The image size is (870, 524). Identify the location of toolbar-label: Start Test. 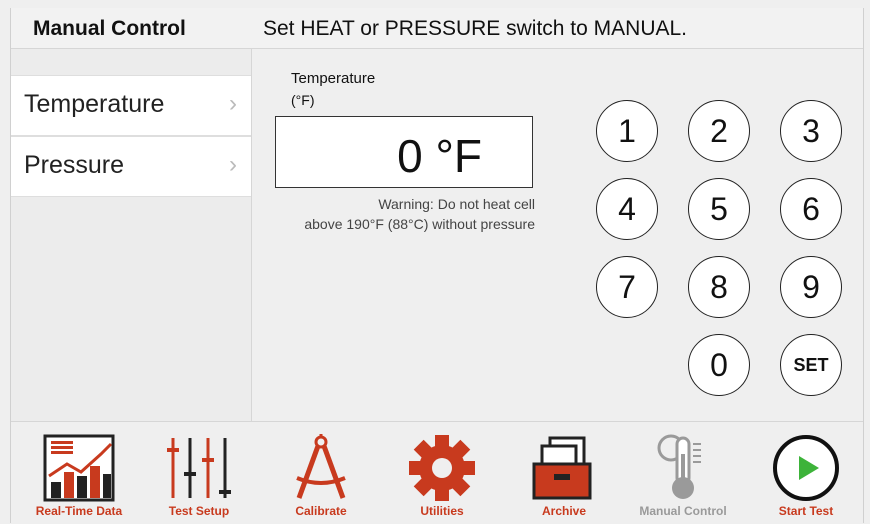
(806, 511).